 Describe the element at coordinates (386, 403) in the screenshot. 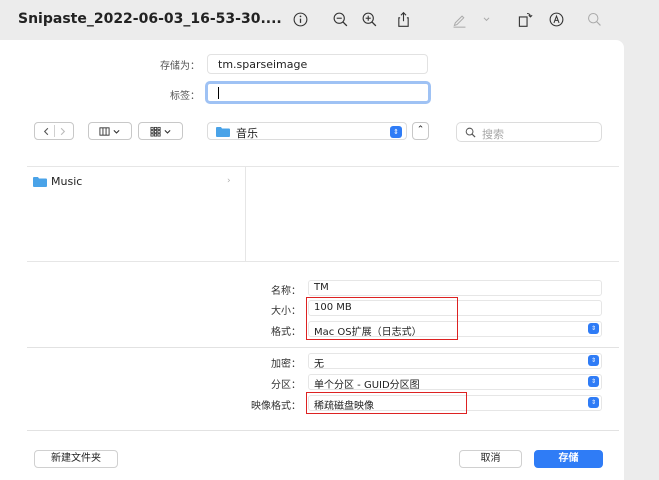

I see `highlight-box-image-format` at that location.